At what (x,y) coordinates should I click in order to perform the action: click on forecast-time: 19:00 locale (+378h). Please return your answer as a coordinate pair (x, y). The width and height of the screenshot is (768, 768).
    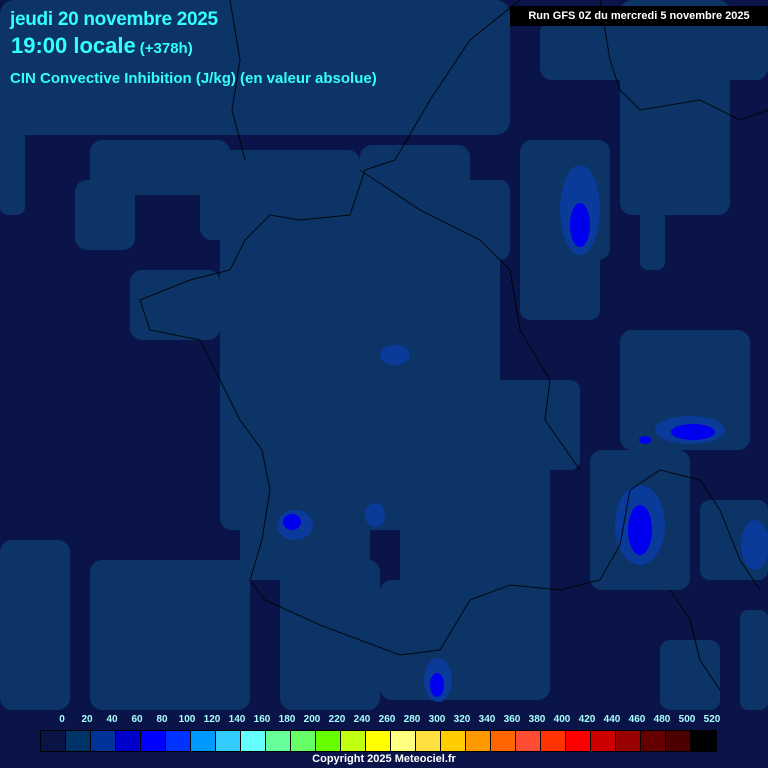
    Looking at the image, I should click on (102, 46).